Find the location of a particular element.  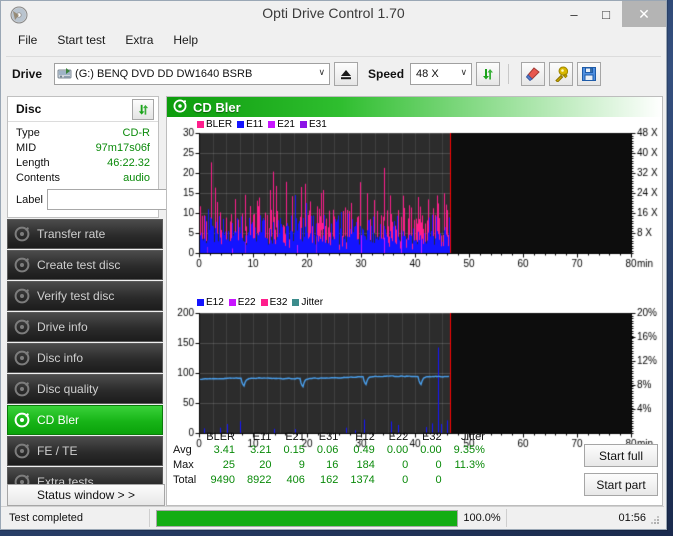

speed-value: 48 X is located at coordinates (427, 74).